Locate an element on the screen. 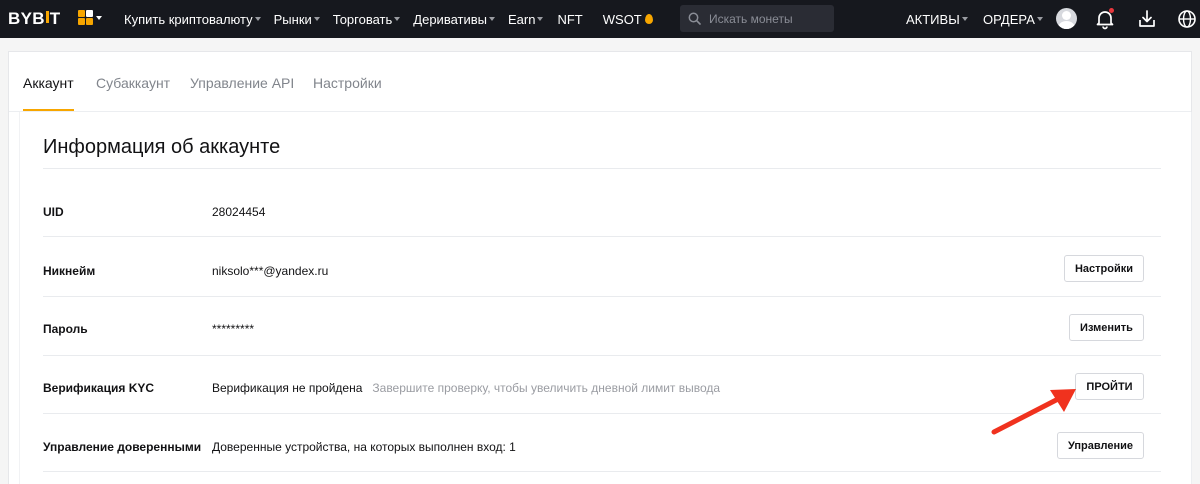  nav-trade: Торговать is located at coordinates (367, 19).